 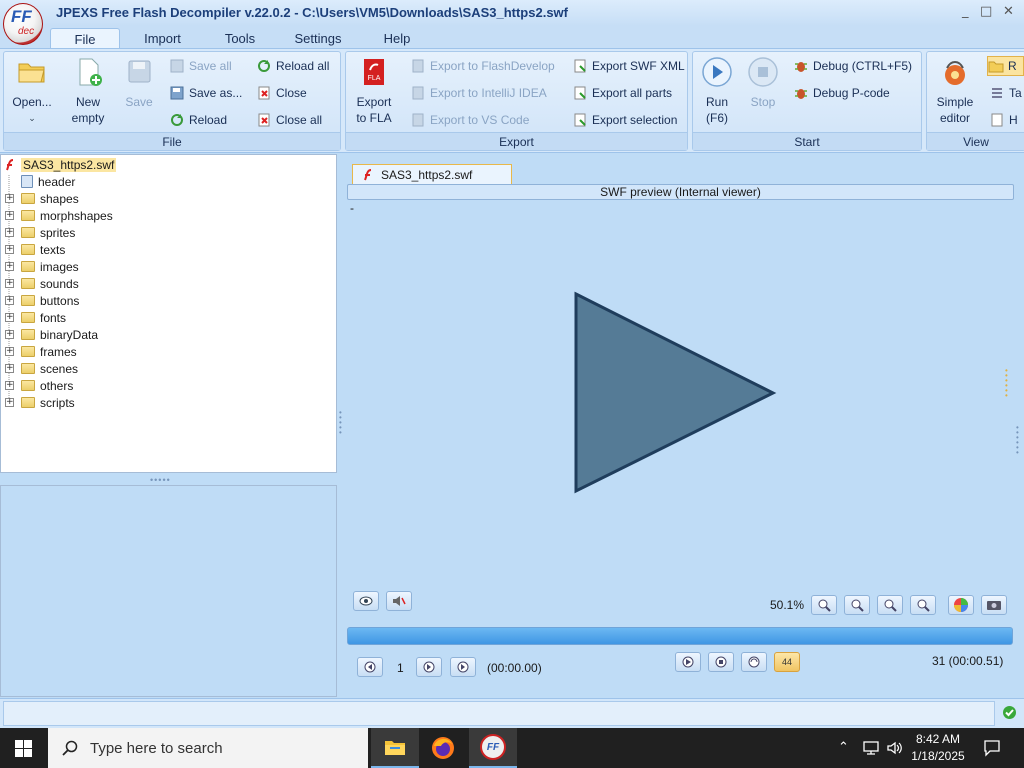 What do you see at coordinates (721, 662) in the screenshot?
I see `stop-playback-button` at bounding box center [721, 662].